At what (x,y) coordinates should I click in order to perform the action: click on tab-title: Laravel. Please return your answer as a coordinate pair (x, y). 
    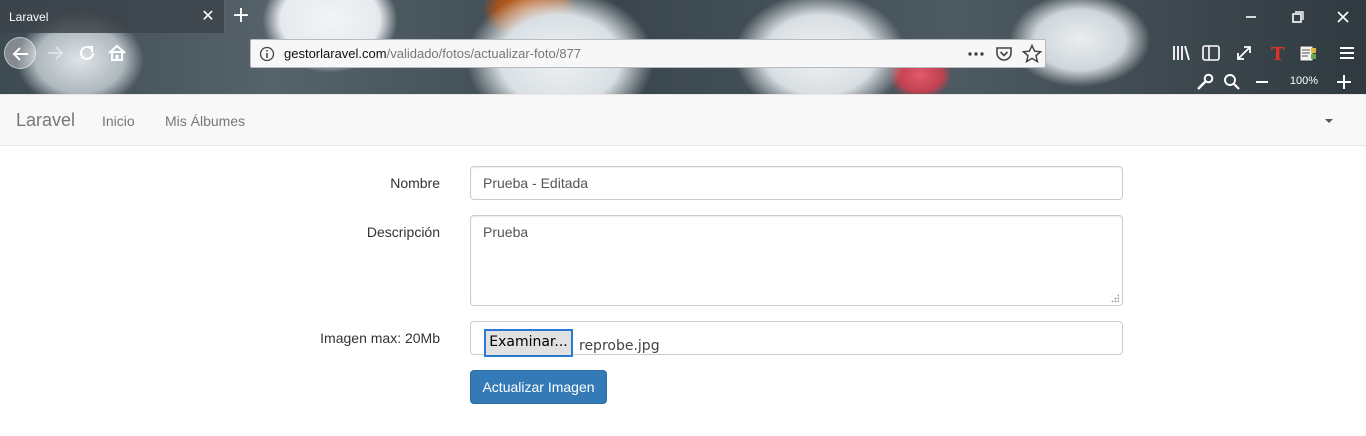
    Looking at the image, I should click on (29, 17).